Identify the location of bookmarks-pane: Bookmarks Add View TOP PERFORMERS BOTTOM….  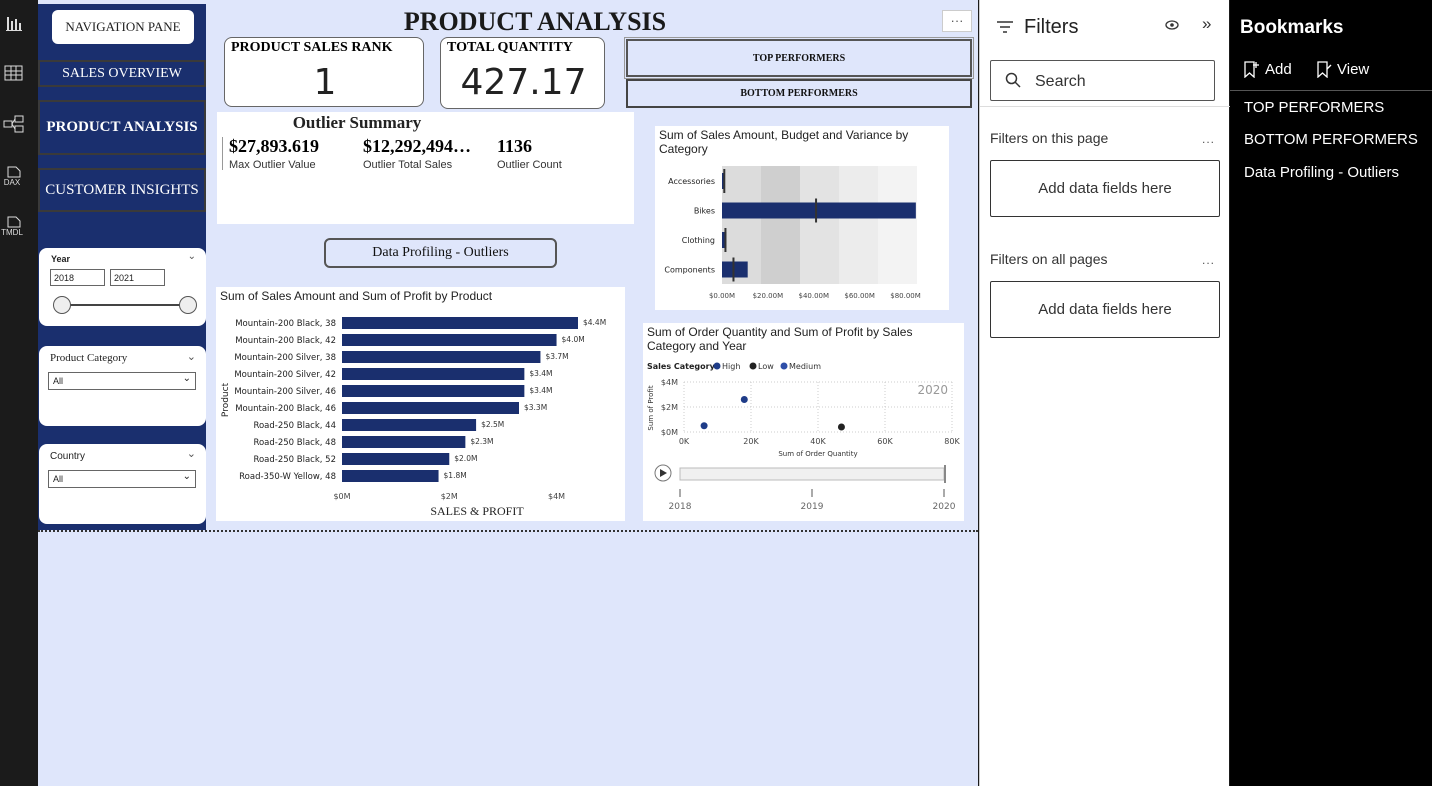
(1331, 393).